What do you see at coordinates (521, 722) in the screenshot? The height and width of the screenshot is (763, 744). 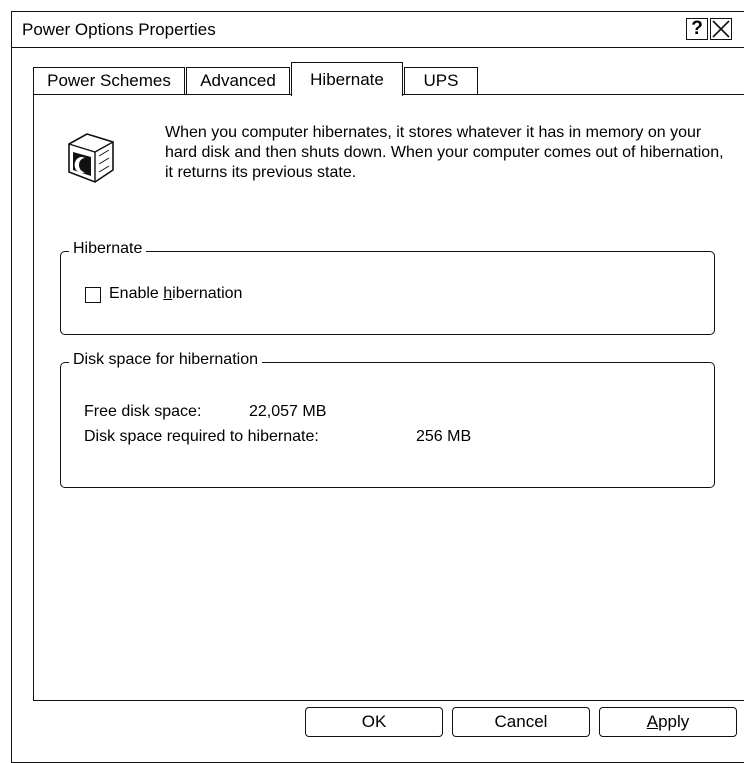 I see `cancel-button: Cancel` at bounding box center [521, 722].